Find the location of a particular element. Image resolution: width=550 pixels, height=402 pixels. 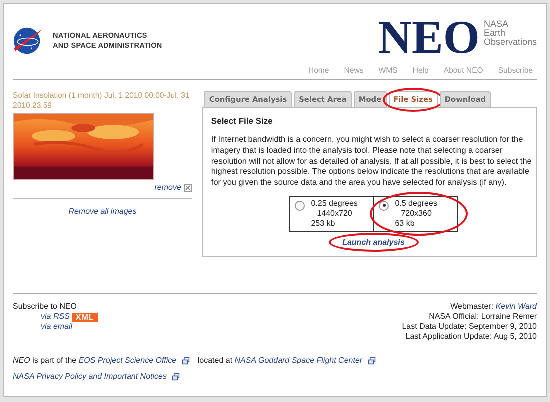

neo-text: NEO is located at coordinates (21, 360).